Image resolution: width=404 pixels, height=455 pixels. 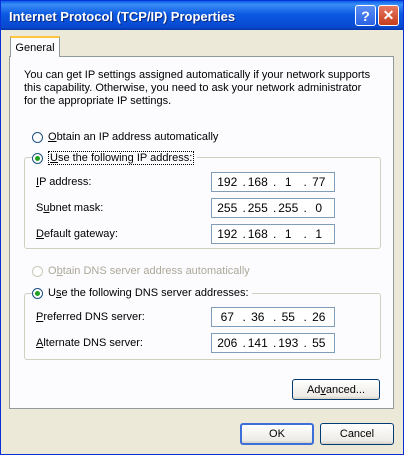 I want to click on close-button: ✕, so click(x=388, y=15).